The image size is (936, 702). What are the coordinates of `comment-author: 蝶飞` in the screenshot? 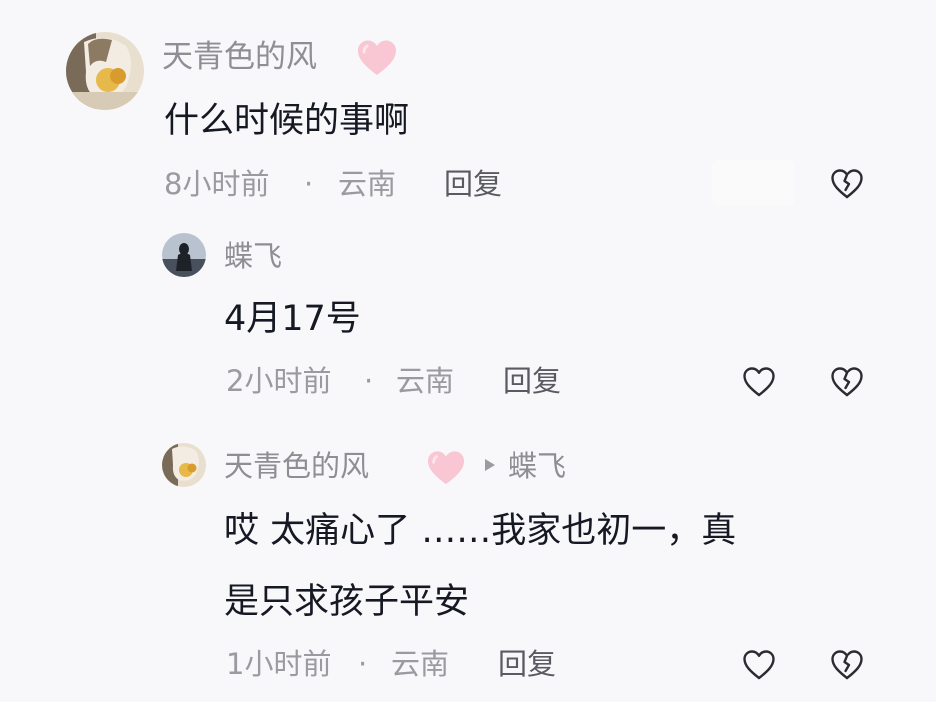 It's located at (253, 256).